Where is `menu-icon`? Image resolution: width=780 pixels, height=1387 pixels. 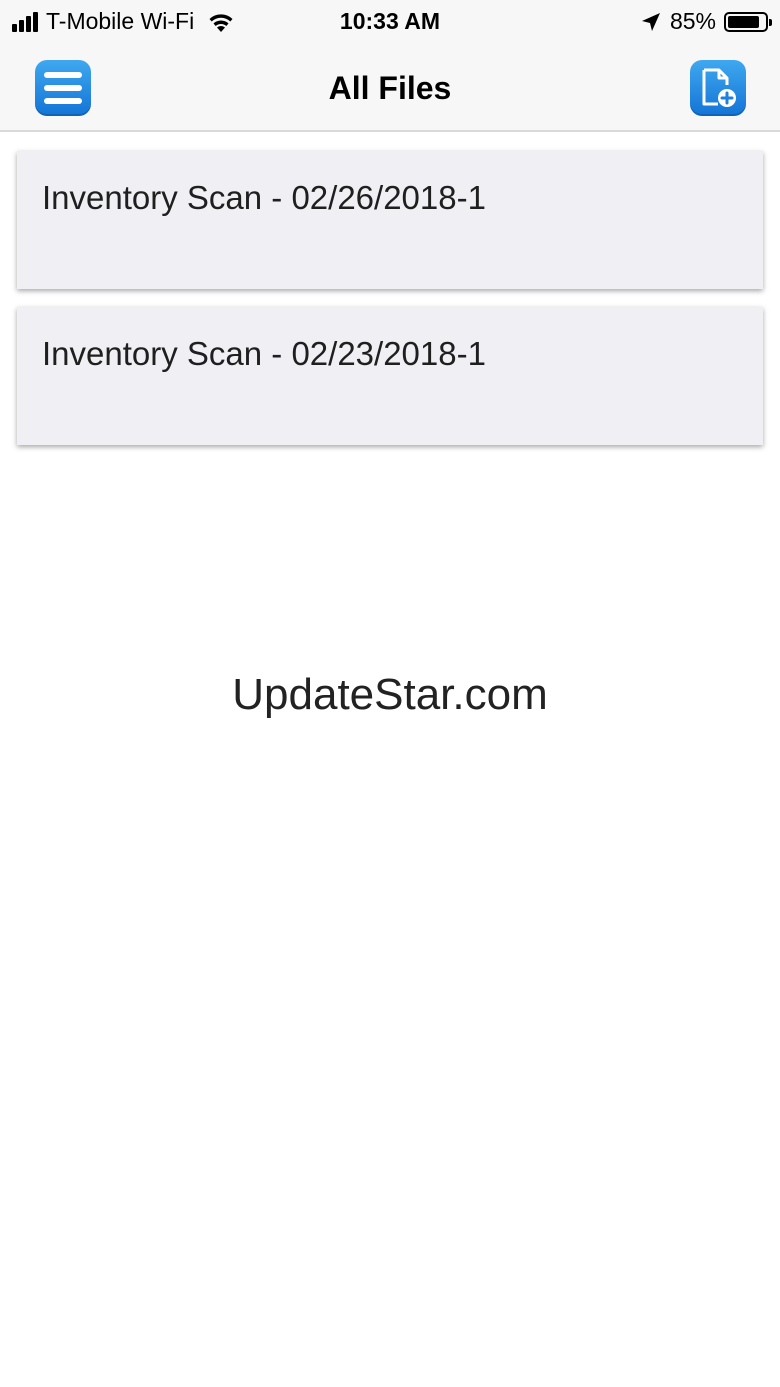
menu-icon is located at coordinates (63, 88).